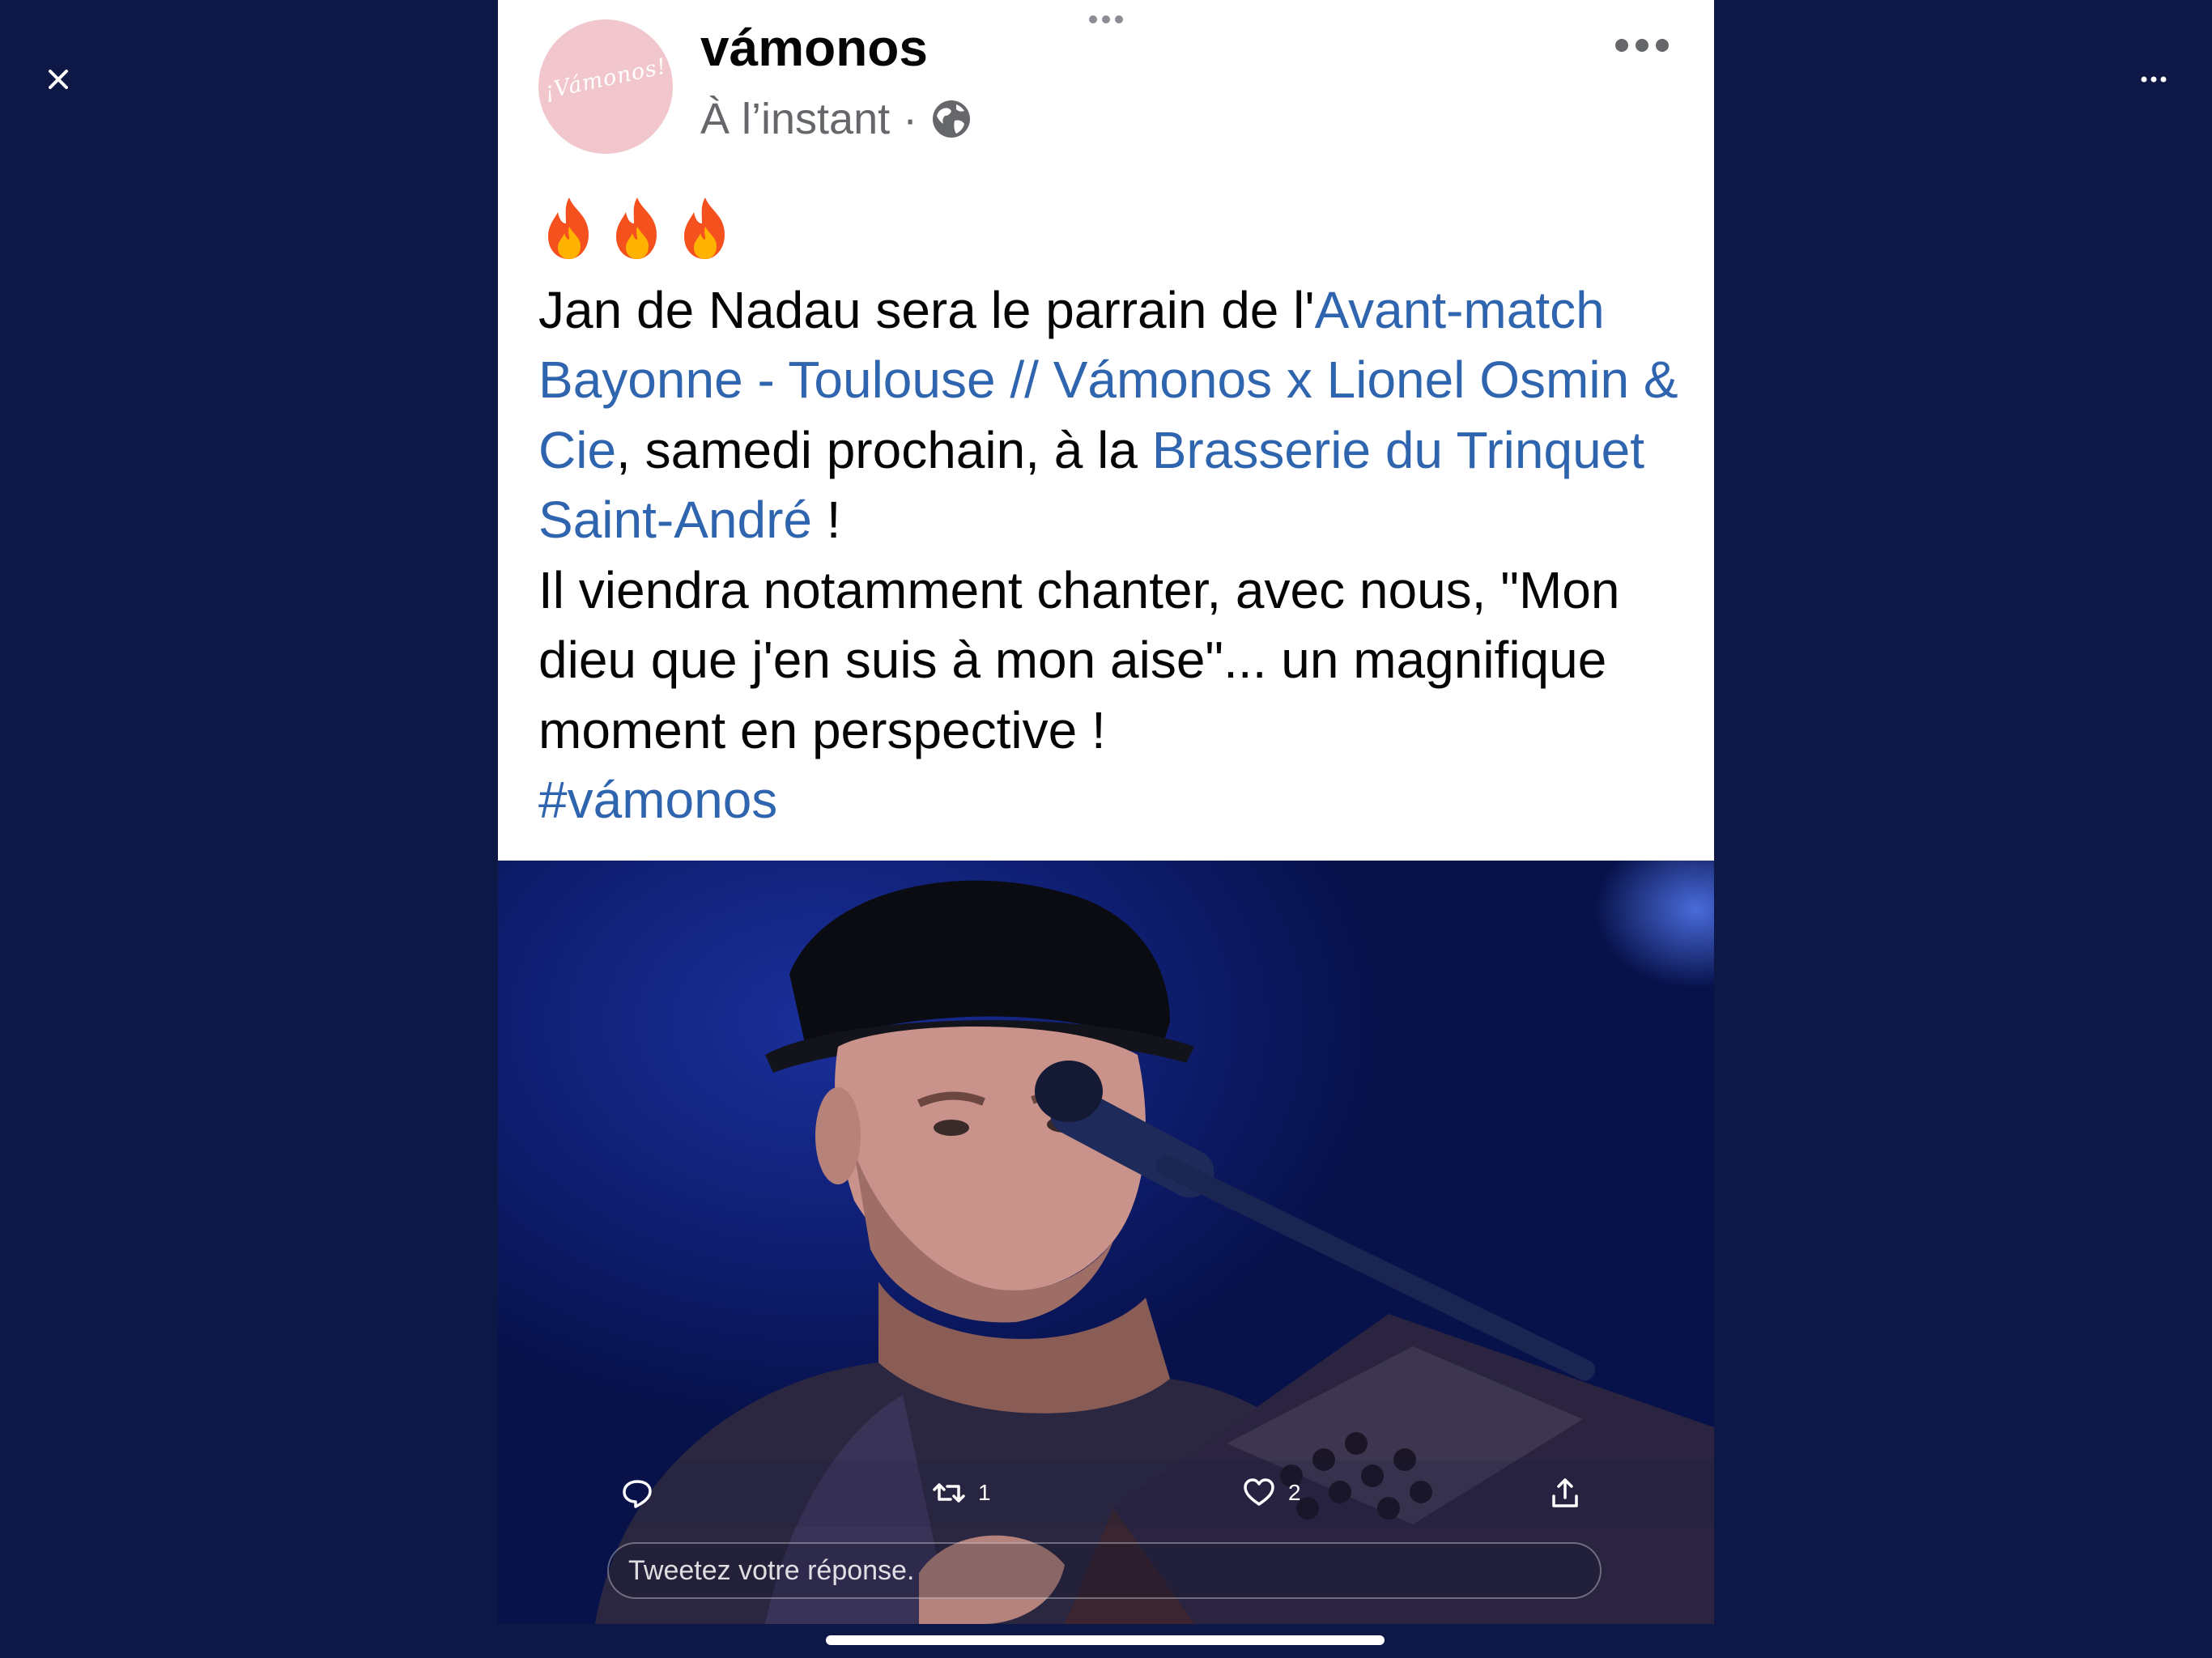 The image size is (2212, 1658). What do you see at coordinates (814, 48) in the screenshot?
I see `author-name: vámonos` at bounding box center [814, 48].